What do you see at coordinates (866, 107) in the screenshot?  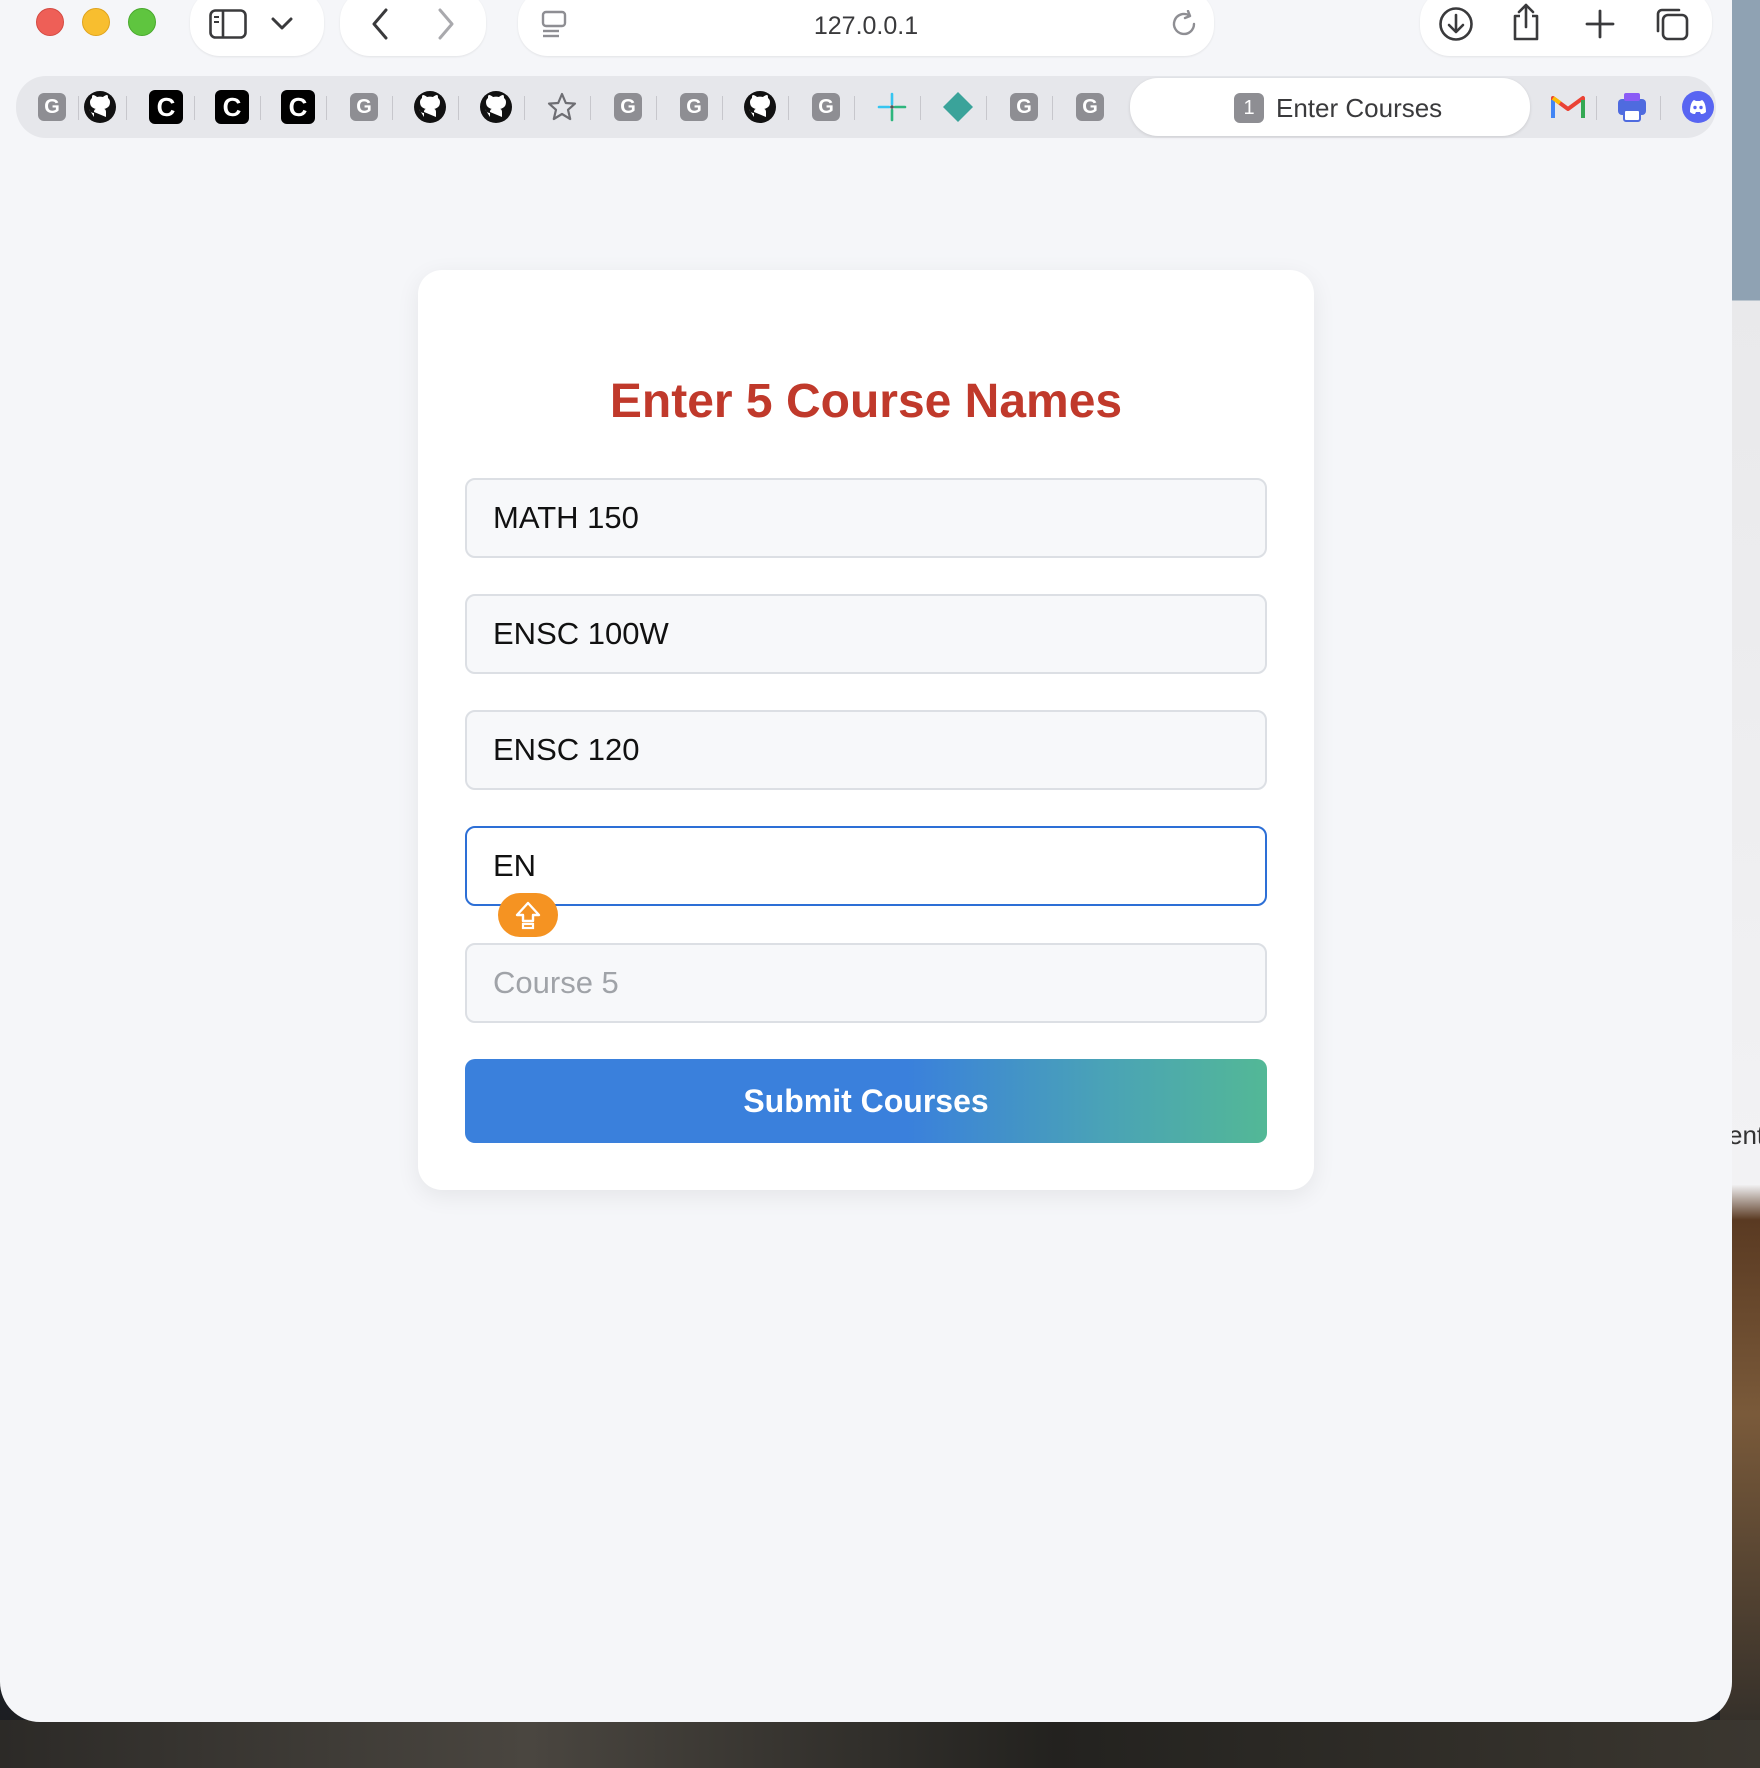 I see `favorites-bar: G C C C G G G G G G 1 Enter Courses` at bounding box center [866, 107].